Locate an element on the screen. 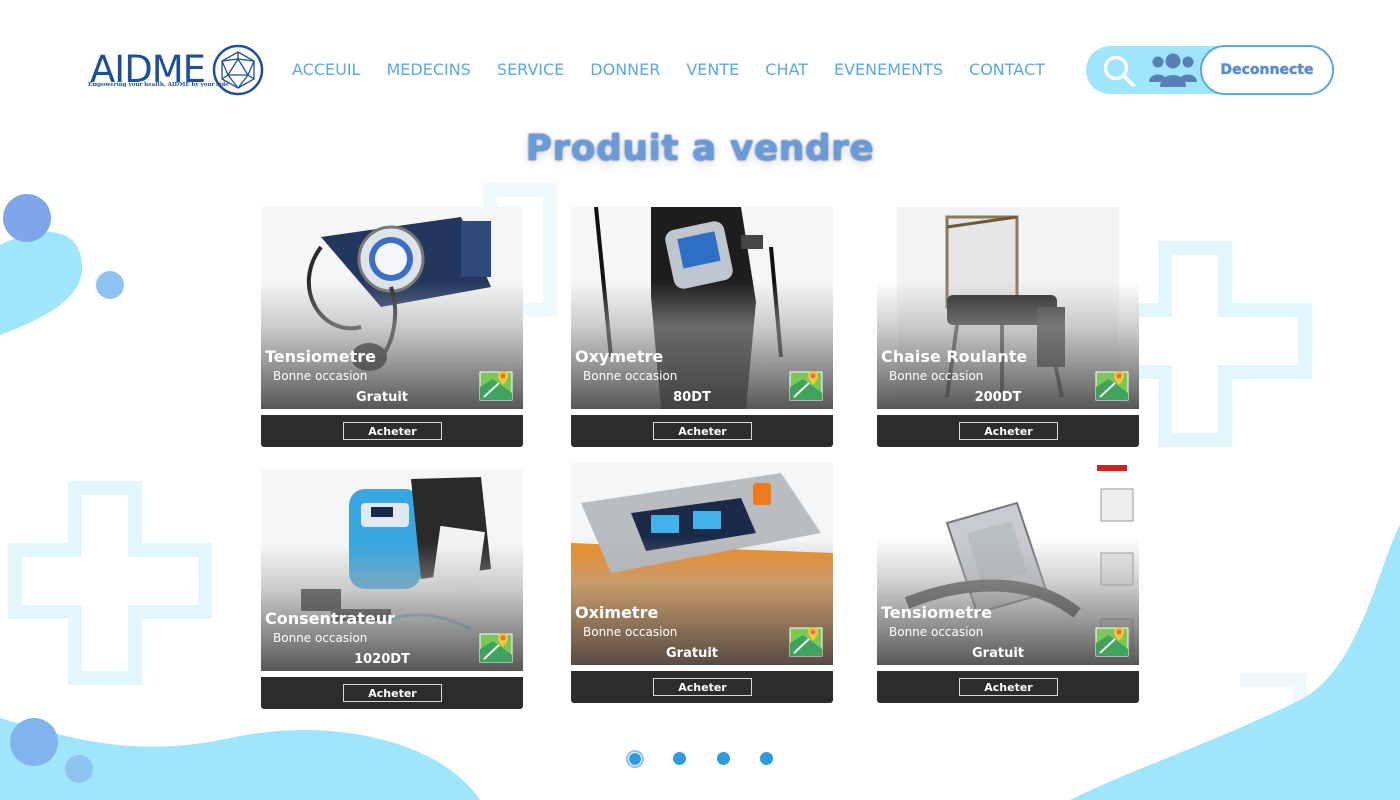 The image size is (1400, 800). users-icon is located at coordinates (1173, 70).